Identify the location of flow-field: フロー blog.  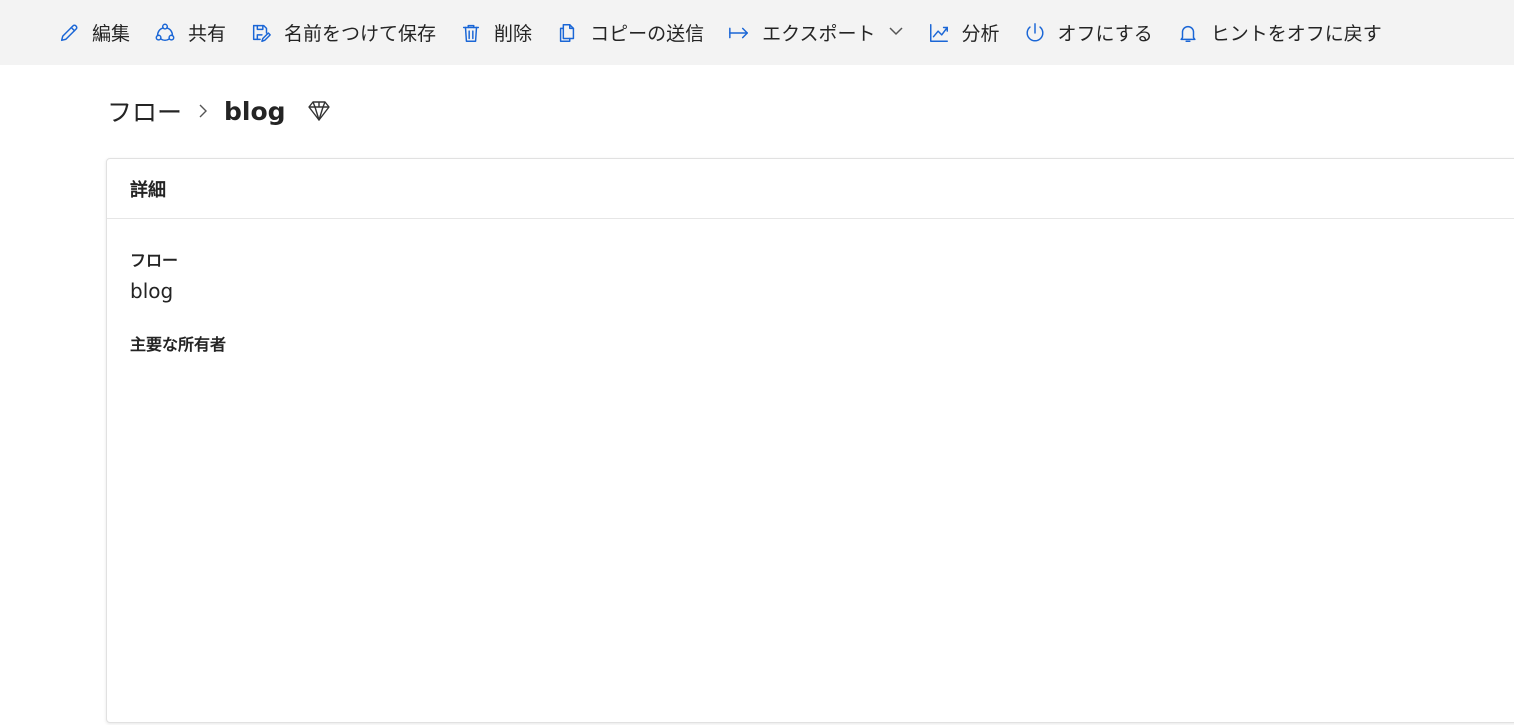
(816, 275).